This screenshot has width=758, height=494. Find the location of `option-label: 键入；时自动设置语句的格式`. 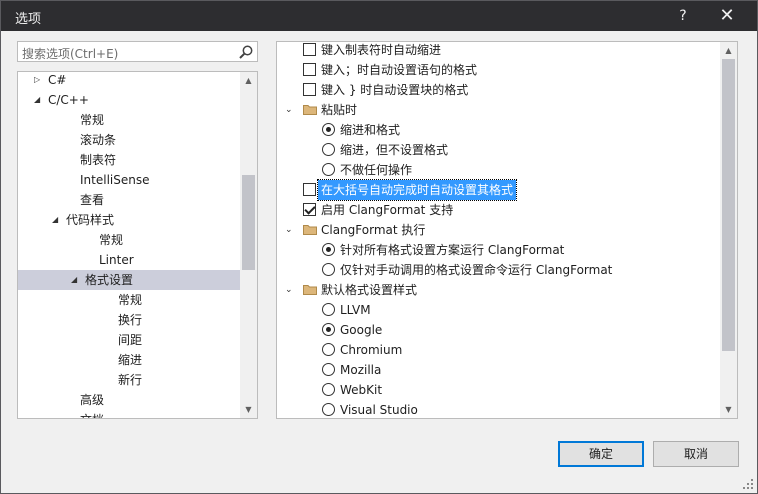

option-label: 键入；时自动设置语句的格式 is located at coordinates (399, 70).